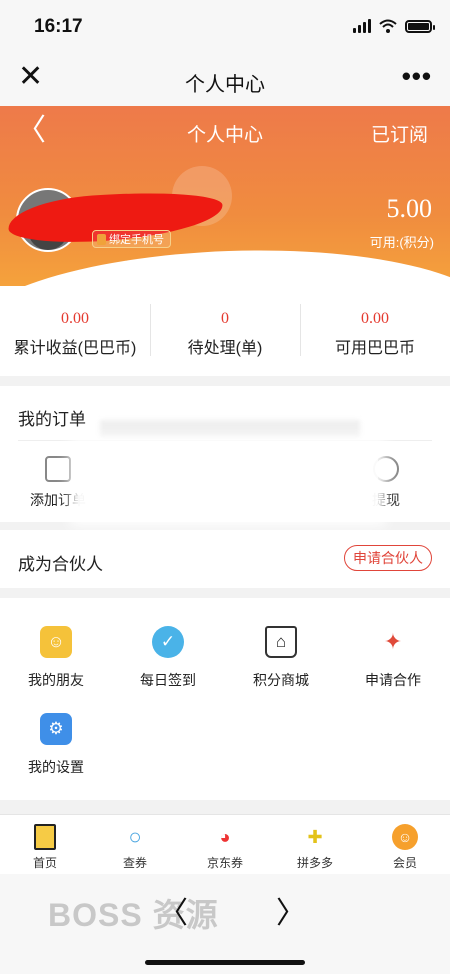 This screenshot has width=450, height=974. Describe the element at coordinates (224, 863) in the screenshot. I see `tab-label: 京东券` at that location.